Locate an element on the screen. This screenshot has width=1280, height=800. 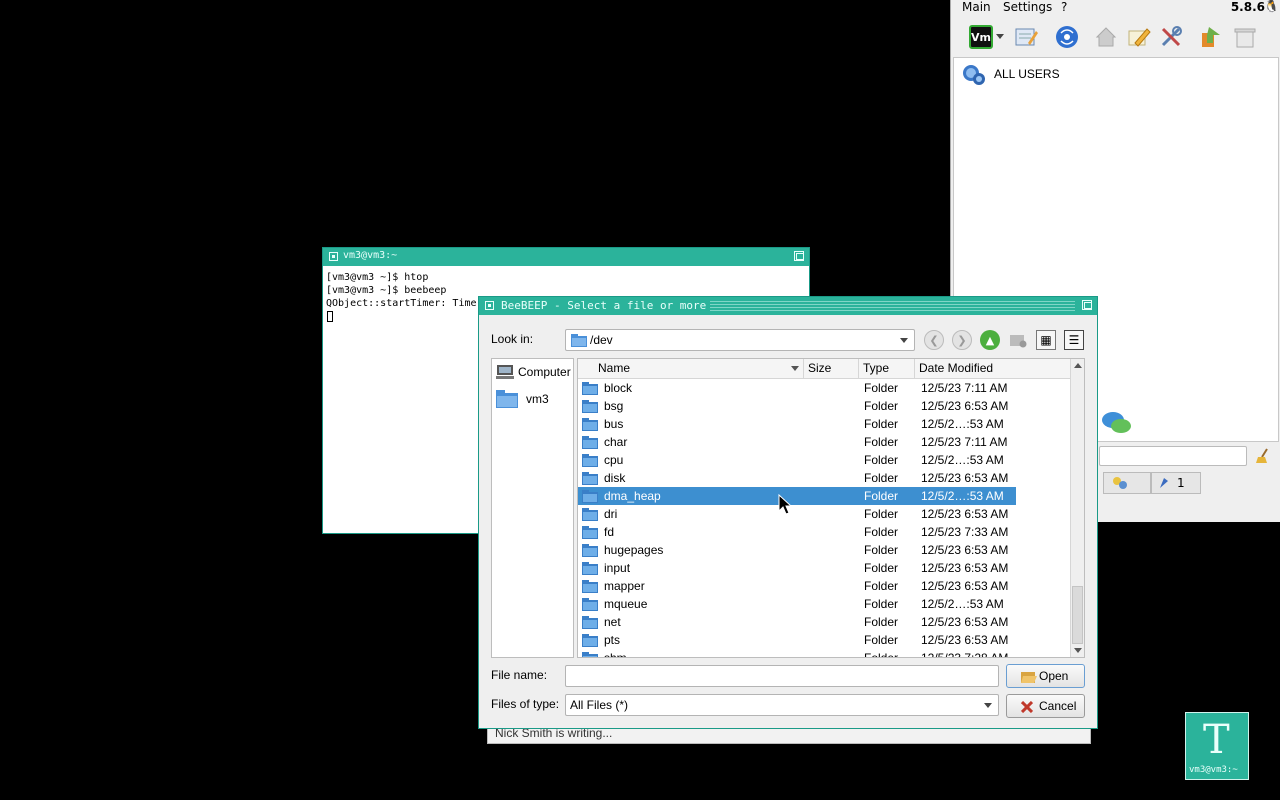
file-name-cell: mqueue is located at coordinates (626, 604).